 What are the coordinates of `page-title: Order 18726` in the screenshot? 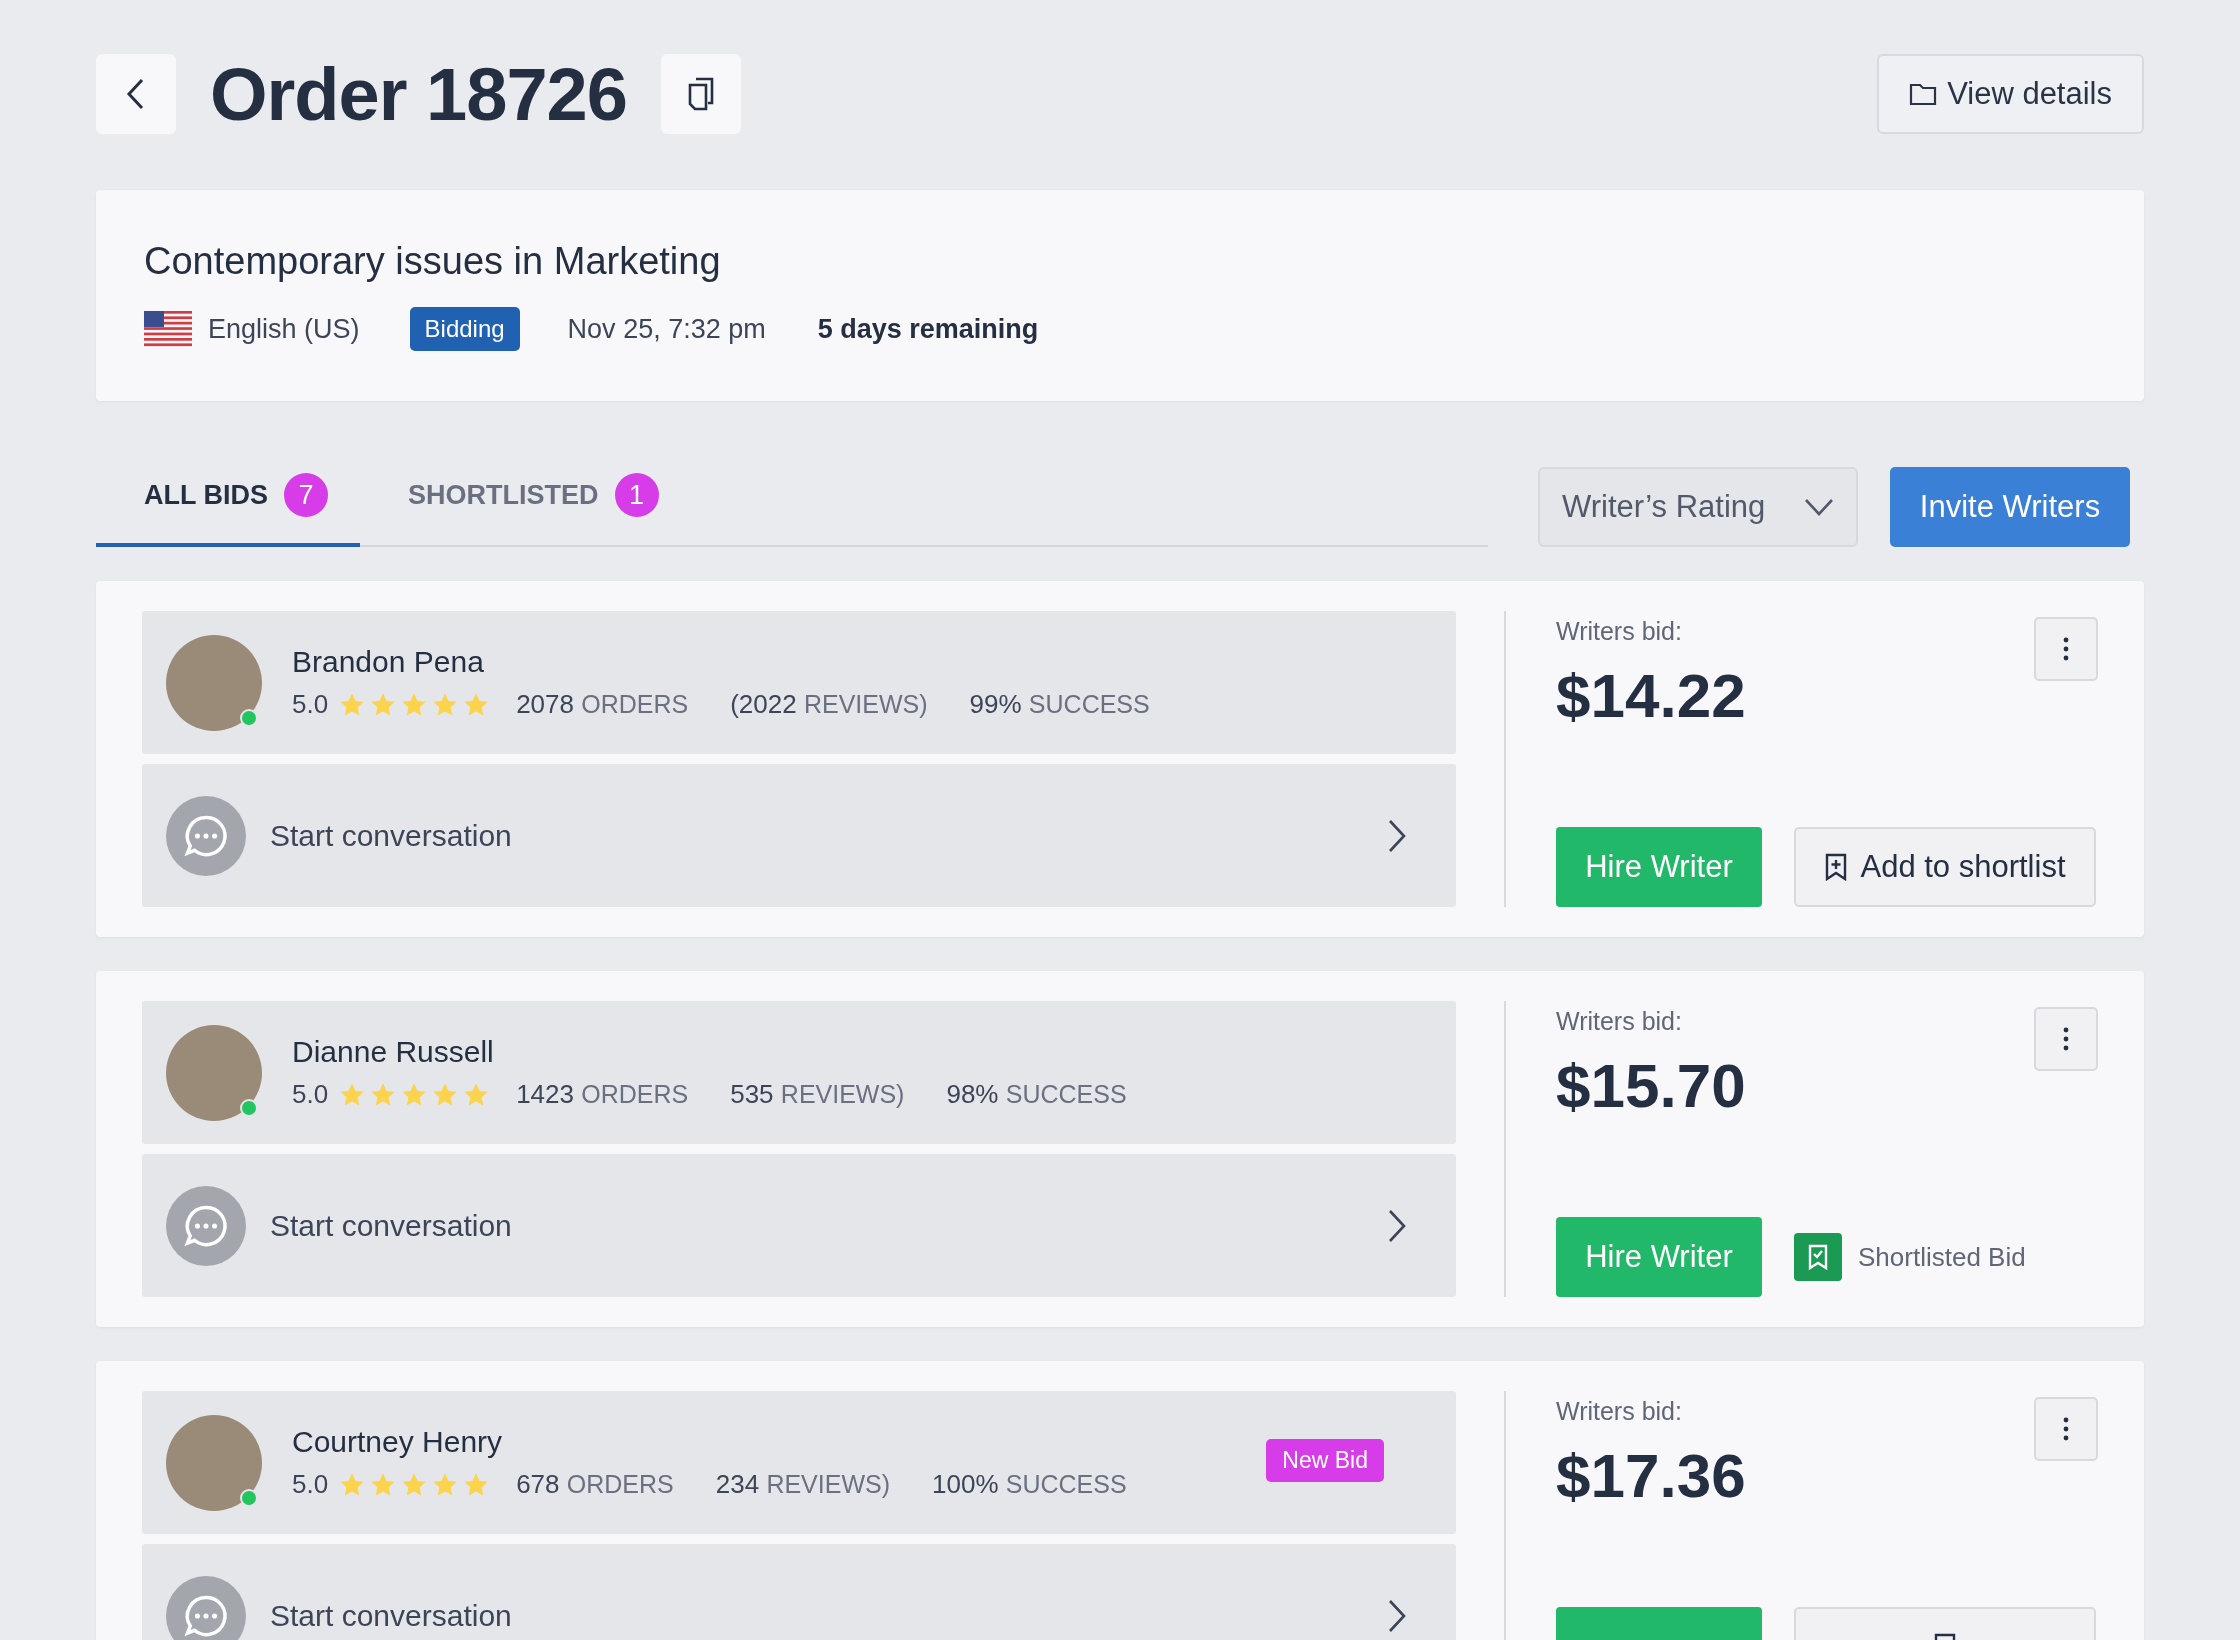 It's located at (418, 94).